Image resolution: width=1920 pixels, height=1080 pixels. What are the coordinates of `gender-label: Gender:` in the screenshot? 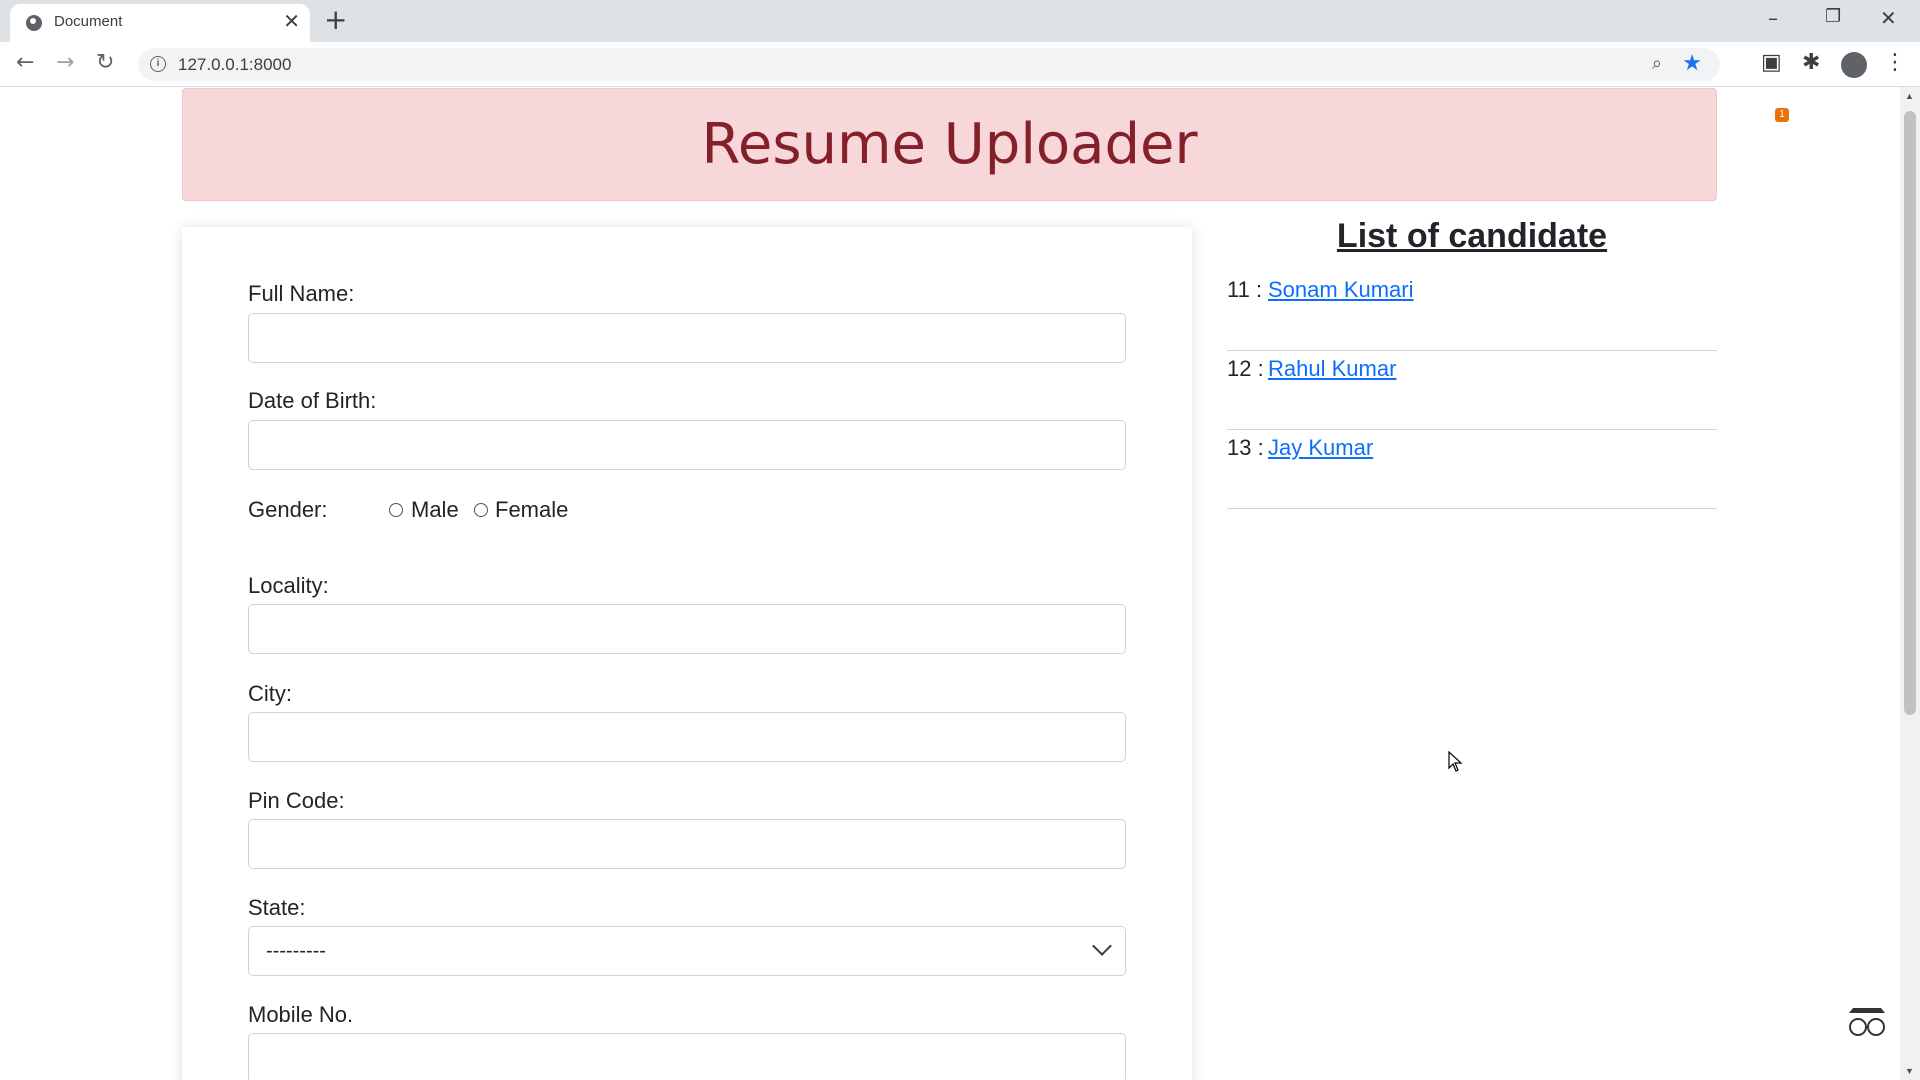 It's located at (288, 509).